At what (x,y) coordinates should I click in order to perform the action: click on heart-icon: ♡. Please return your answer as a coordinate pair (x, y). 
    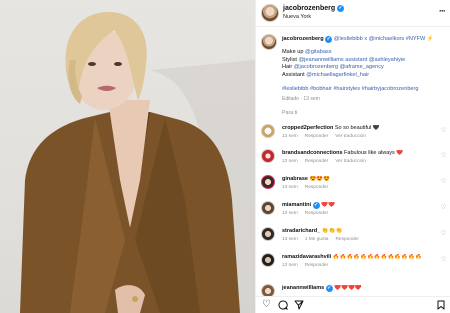
    Looking at the image, I should click on (266, 305).